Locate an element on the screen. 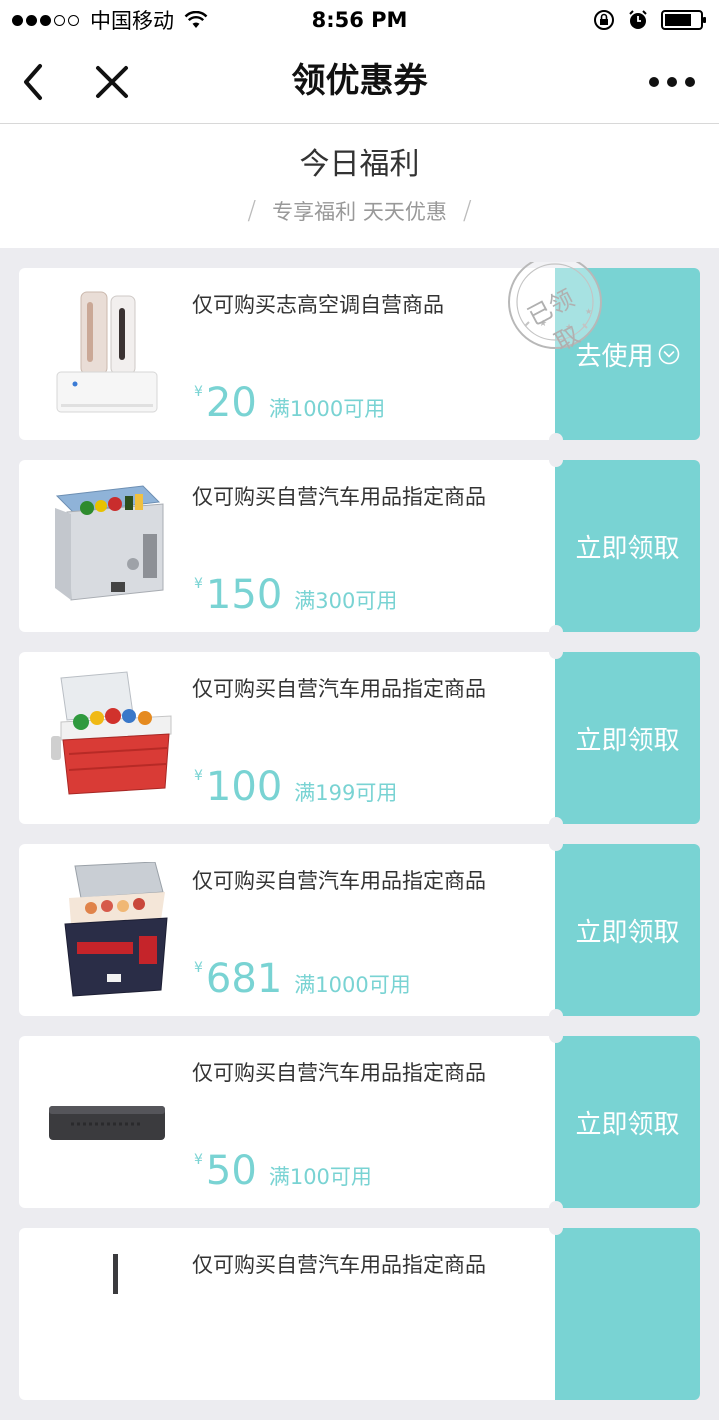 The width and height of the screenshot is (719, 1420). navigation-bar: 领优惠券 is located at coordinates (359, 82).